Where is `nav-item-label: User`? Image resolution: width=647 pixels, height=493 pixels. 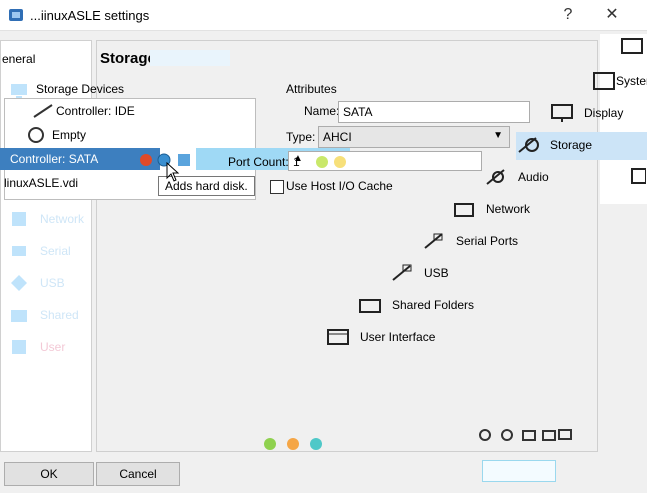 nav-item-label: User is located at coordinates (53, 347).